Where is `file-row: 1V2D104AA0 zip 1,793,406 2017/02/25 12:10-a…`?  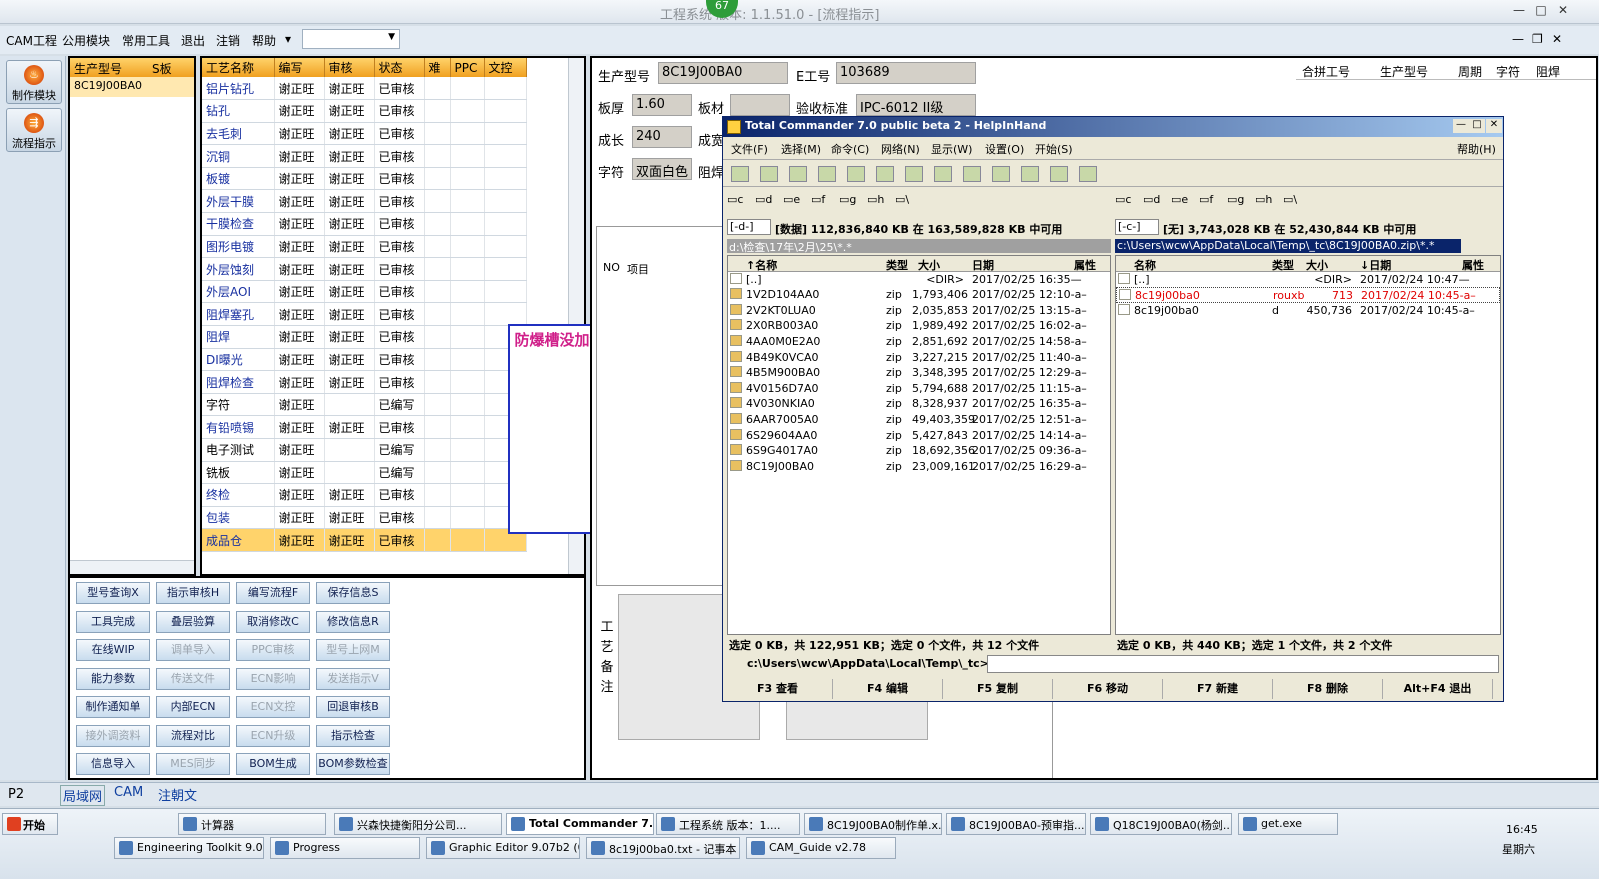 file-row: 1V2D104AA0 zip 1,793,406 2017/02/25 12:10-a… is located at coordinates (919, 295).